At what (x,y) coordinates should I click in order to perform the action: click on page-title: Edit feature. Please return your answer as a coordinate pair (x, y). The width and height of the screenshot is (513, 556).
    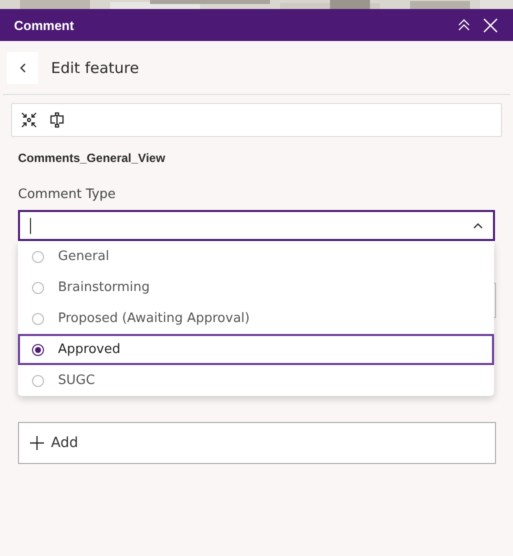
    Looking at the image, I should click on (95, 67).